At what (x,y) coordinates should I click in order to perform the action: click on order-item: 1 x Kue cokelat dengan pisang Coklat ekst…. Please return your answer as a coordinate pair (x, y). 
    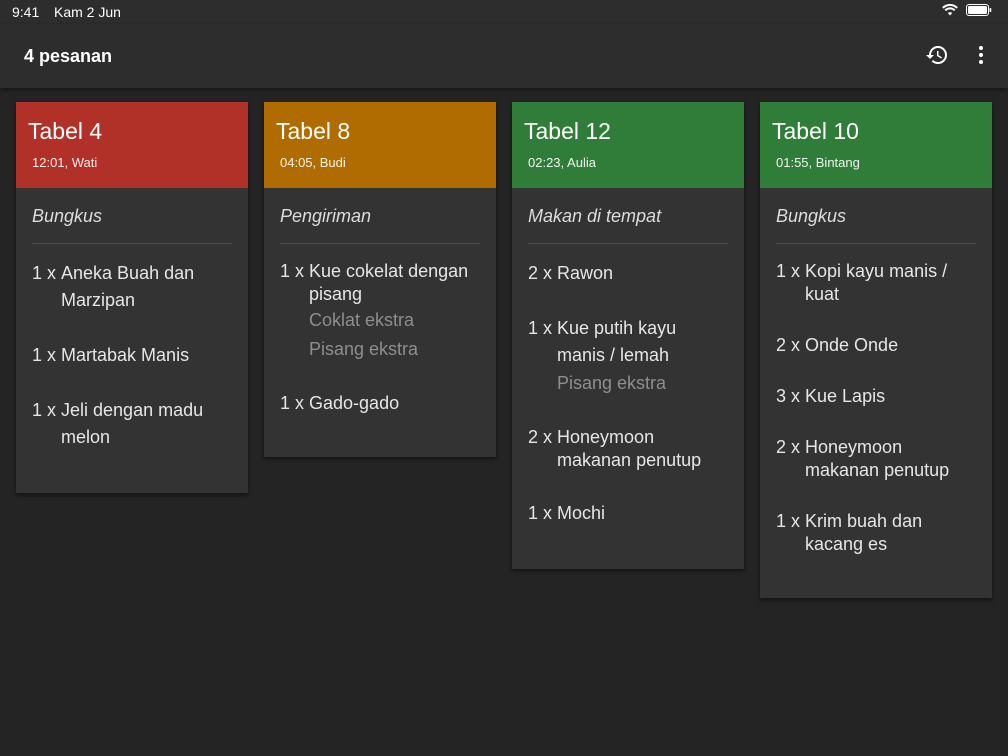
    Looking at the image, I should click on (380, 312).